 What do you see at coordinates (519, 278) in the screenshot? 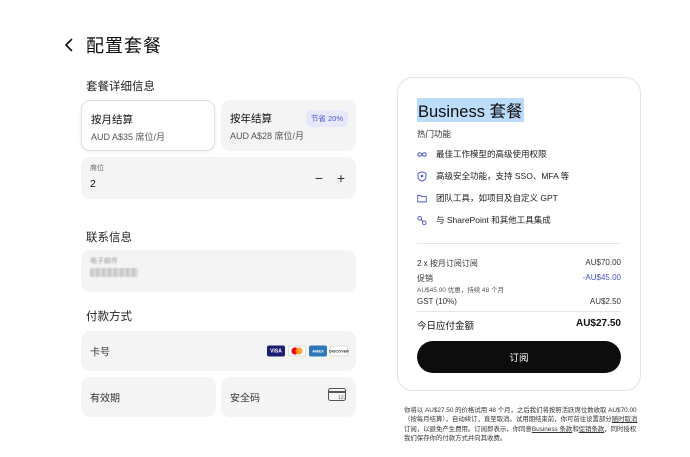
I see `promo-row: 促销 -AU$45.00` at bounding box center [519, 278].